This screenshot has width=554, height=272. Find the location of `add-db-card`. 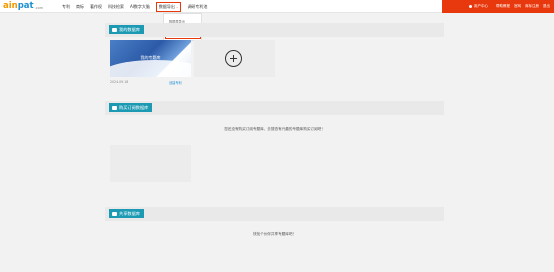

add-db-card is located at coordinates (234, 58).